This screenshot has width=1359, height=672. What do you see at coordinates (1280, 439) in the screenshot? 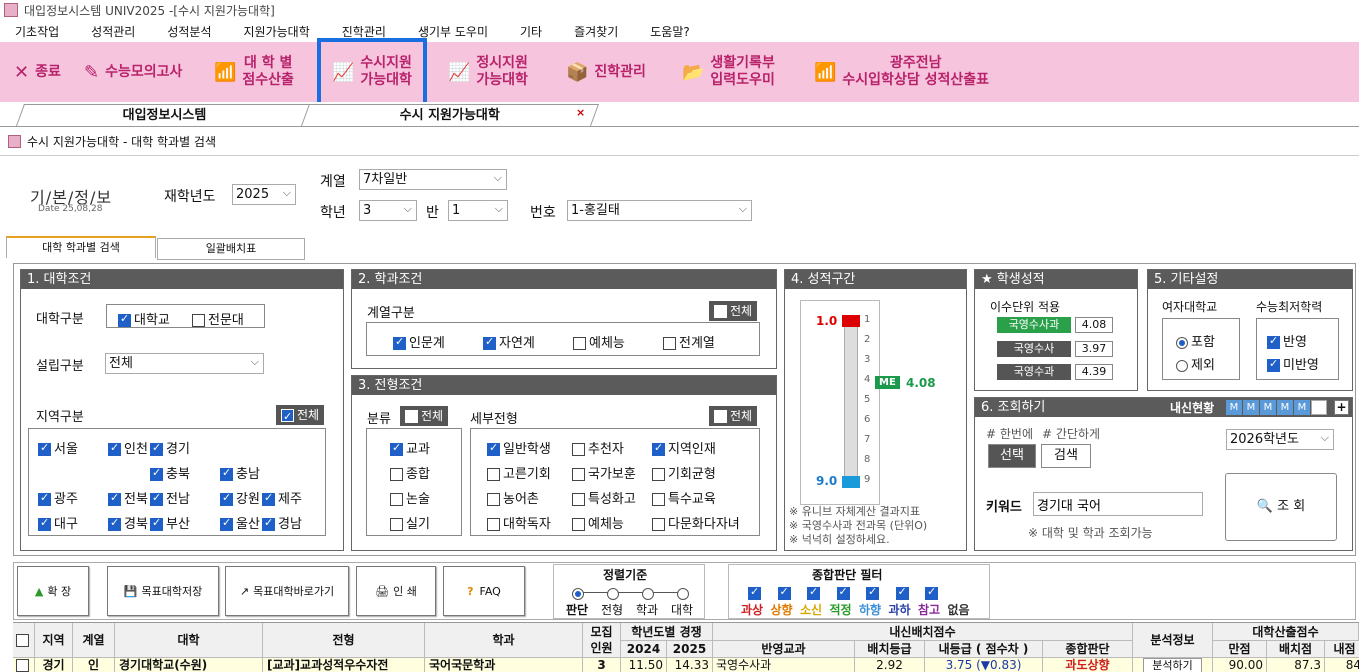
I see `query-year-select: 2026학년도` at bounding box center [1280, 439].